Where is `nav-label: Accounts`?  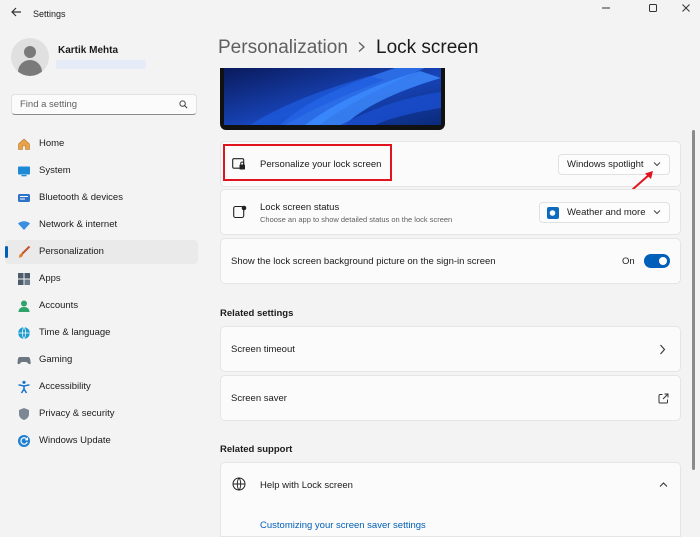 nav-label: Accounts is located at coordinates (59, 305).